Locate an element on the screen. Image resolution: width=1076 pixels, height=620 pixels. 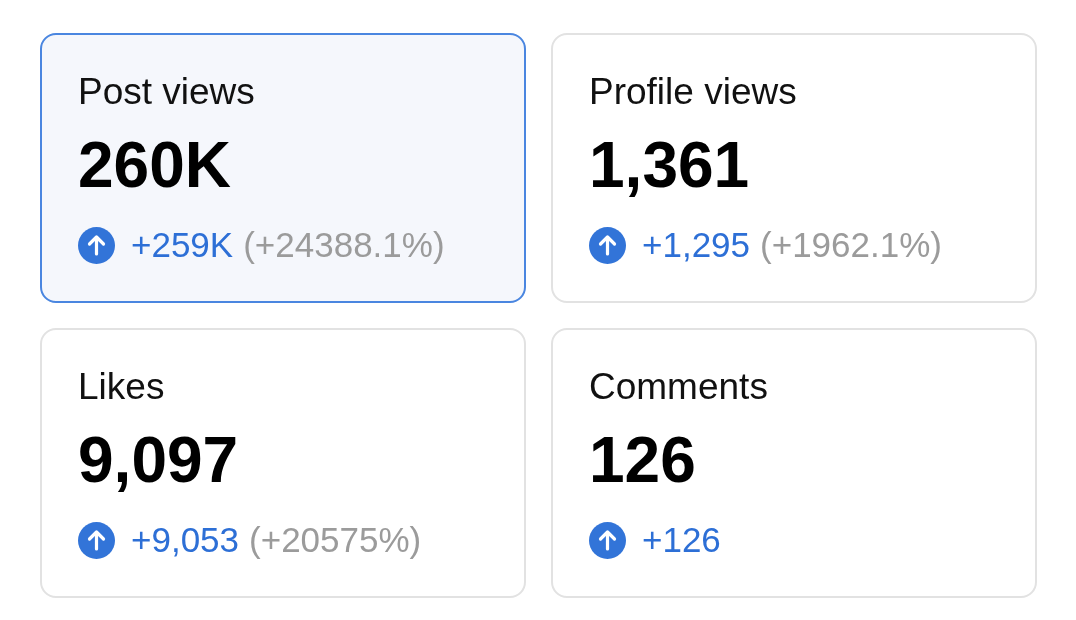
change-percent: (+24388.1%) is located at coordinates (344, 245).